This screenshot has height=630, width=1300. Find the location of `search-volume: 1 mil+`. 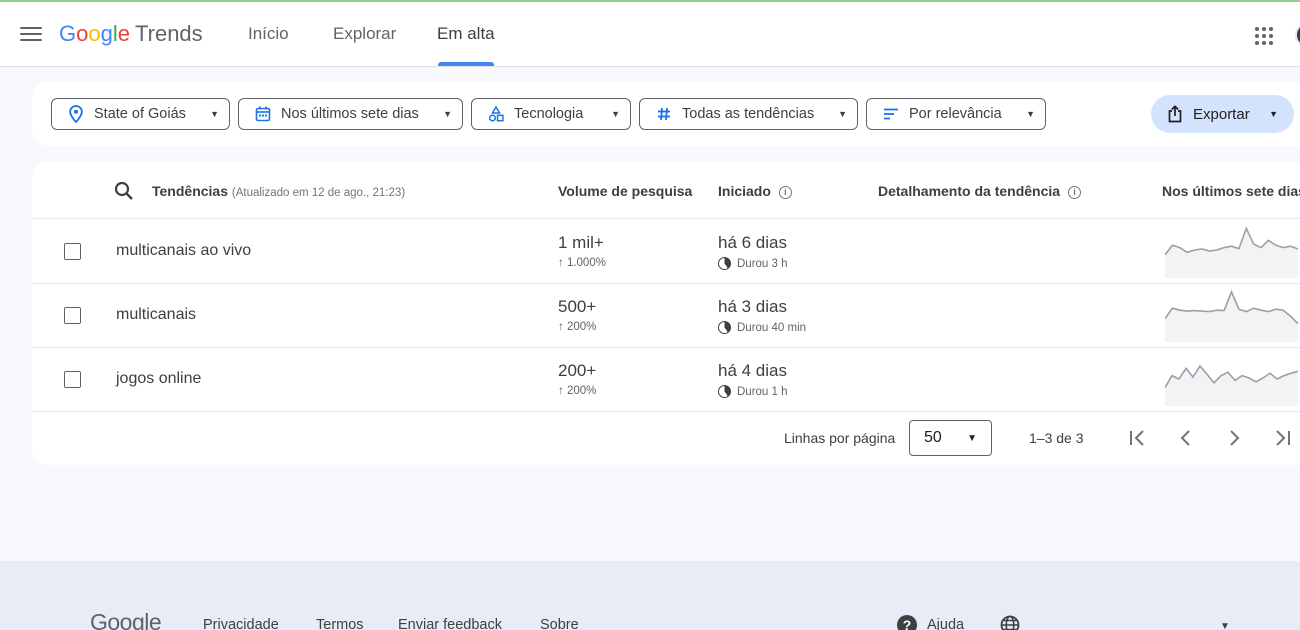

search-volume: 1 mil+ is located at coordinates (581, 242).